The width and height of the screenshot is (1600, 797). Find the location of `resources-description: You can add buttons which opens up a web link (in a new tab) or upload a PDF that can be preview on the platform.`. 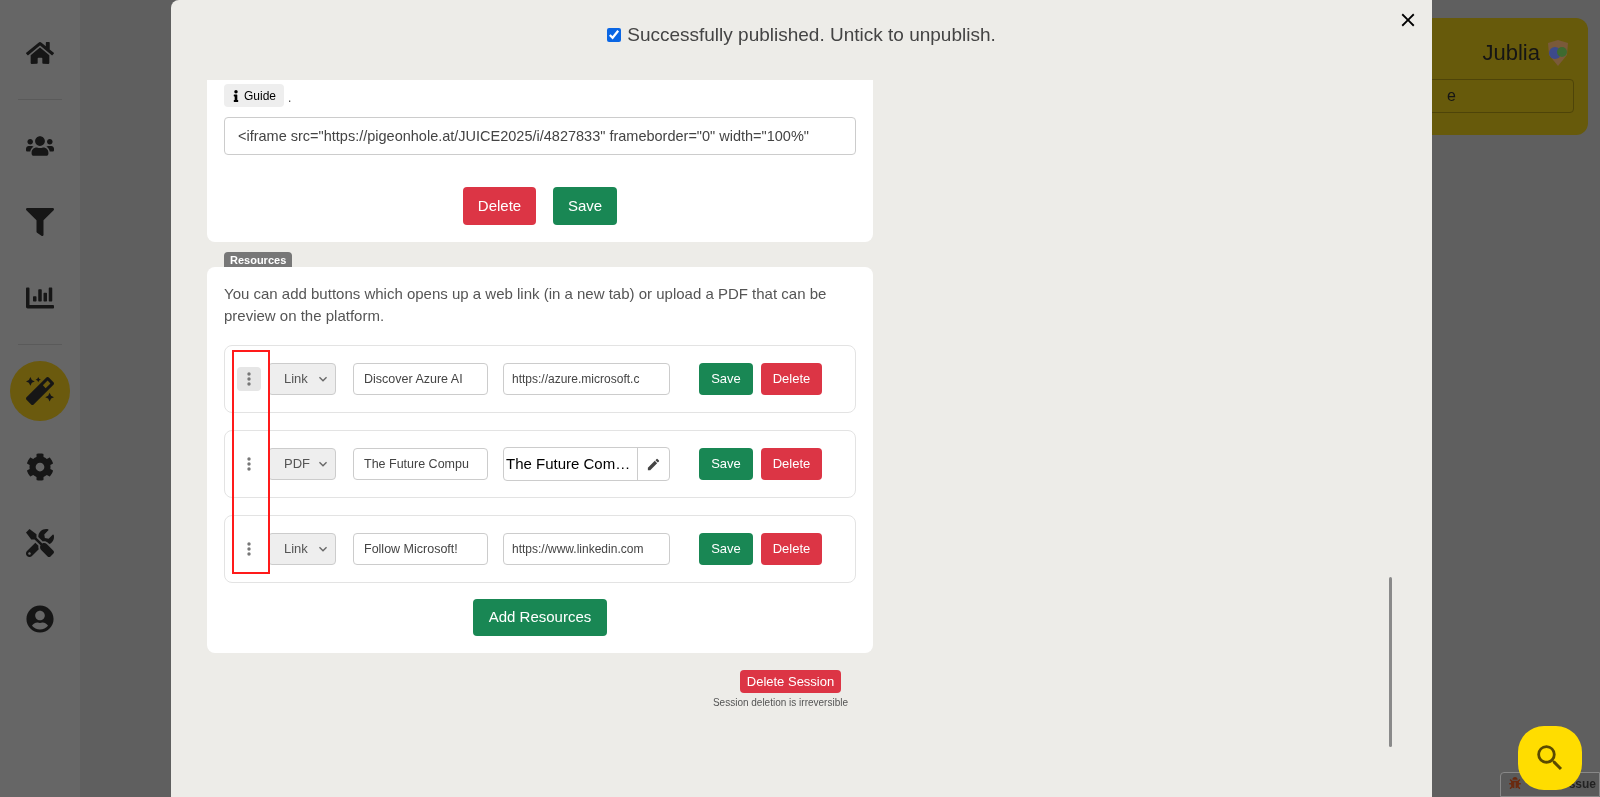

resources-description: You can add buttons which opens up a web link (in a new tab) or upload a PDF that can be preview on the platform. is located at coordinates (526, 305).